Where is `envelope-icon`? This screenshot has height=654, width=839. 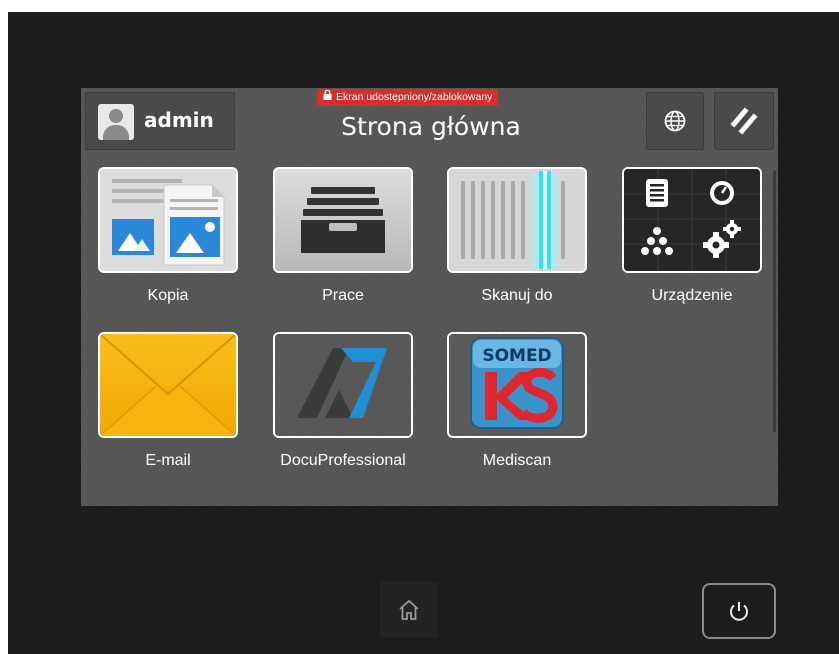 envelope-icon is located at coordinates (168, 385).